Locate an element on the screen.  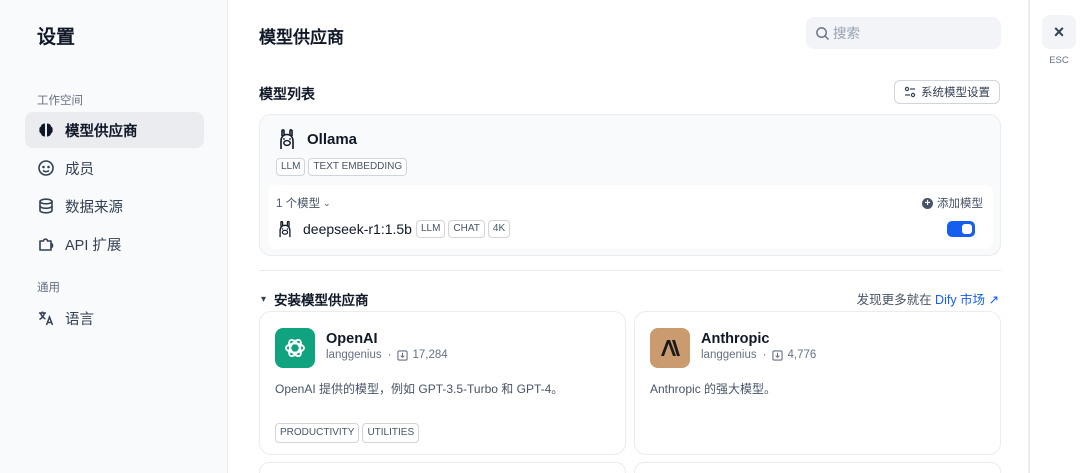
page-title: 模型供应商 is located at coordinates (301, 37).